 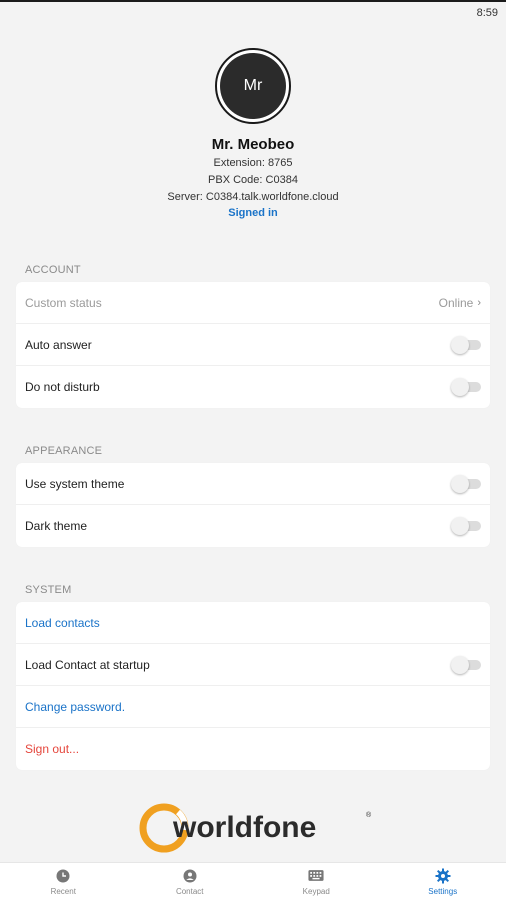 What do you see at coordinates (253, 144) in the screenshot?
I see `profile-name: Mr. Meobeo` at bounding box center [253, 144].